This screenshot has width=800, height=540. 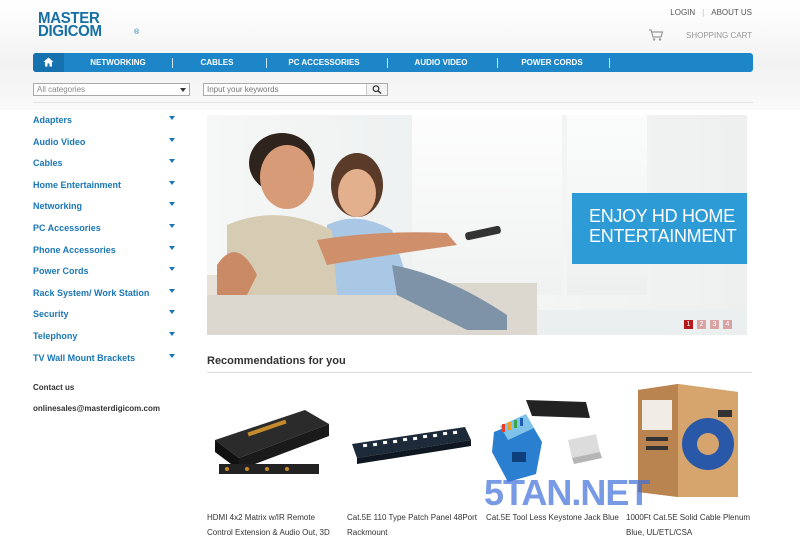 I want to click on sidebar-item-cables: Cables, so click(x=105, y=167).